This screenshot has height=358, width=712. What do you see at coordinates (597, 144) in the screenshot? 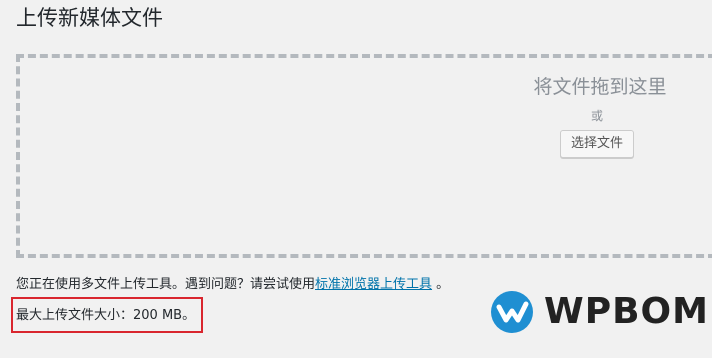
I see `select-files-button: 选择文件` at bounding box center [597, 144].